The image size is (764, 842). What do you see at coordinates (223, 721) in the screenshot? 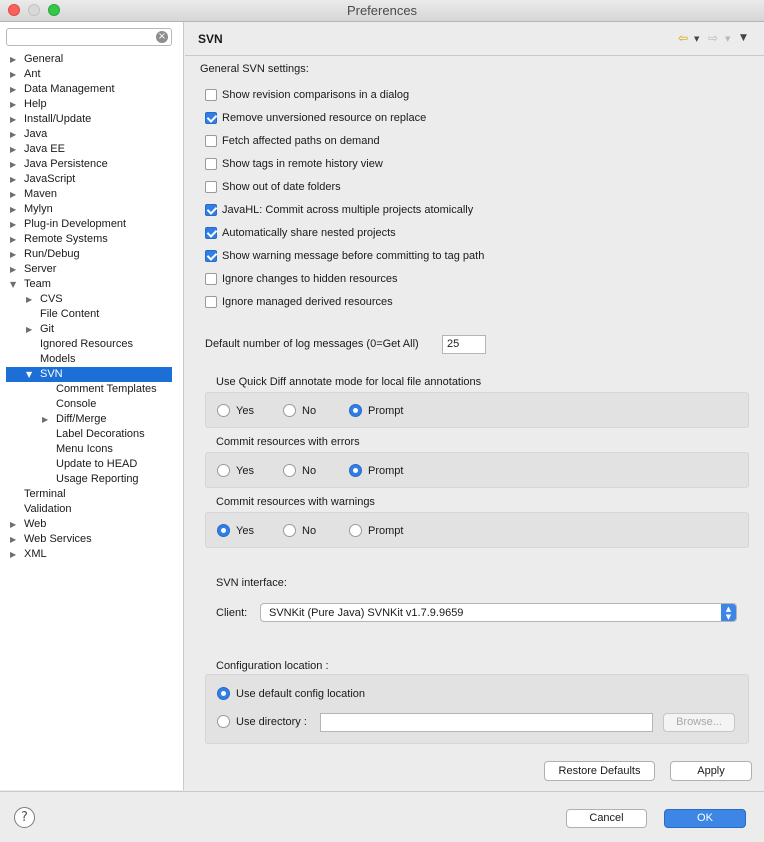
I see `radio-indicator` at bounding box center [223, 721].